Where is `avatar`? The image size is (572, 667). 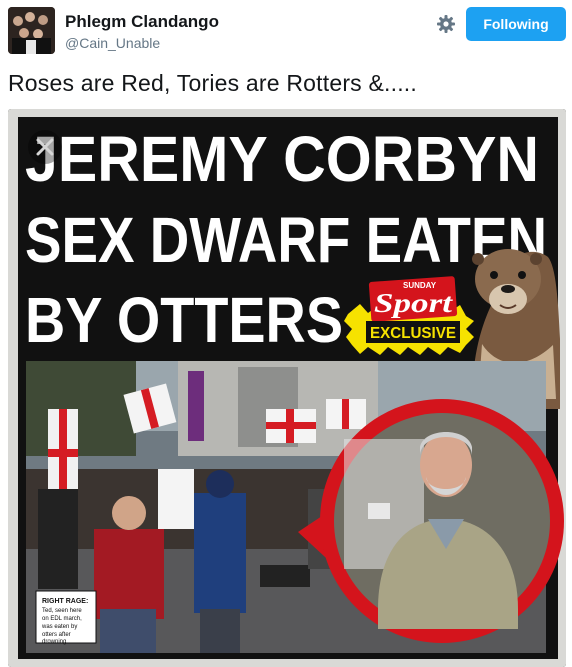
avatar is located at coordinates (31, 30).